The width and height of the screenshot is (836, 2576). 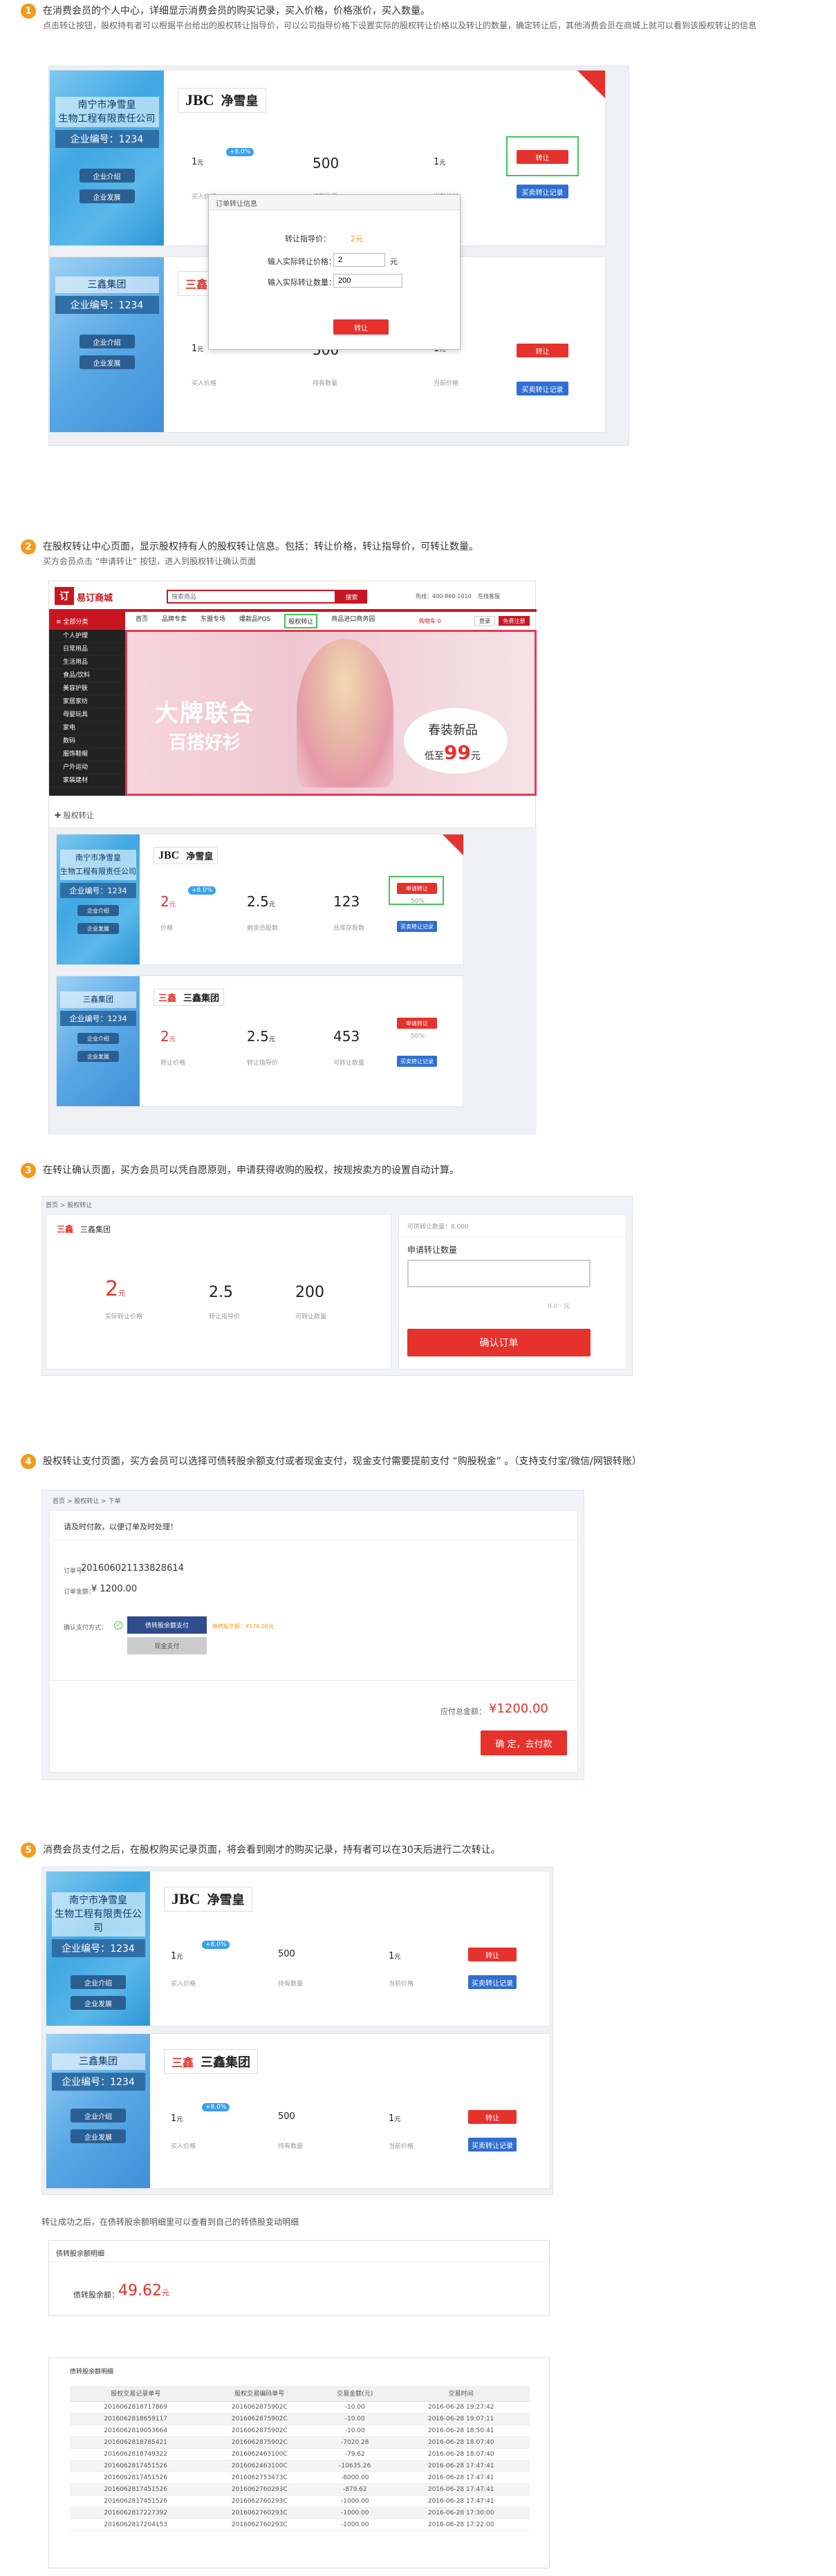 I want to click on balance-title: 债转股余额明细, so click(x=80, y=2254).